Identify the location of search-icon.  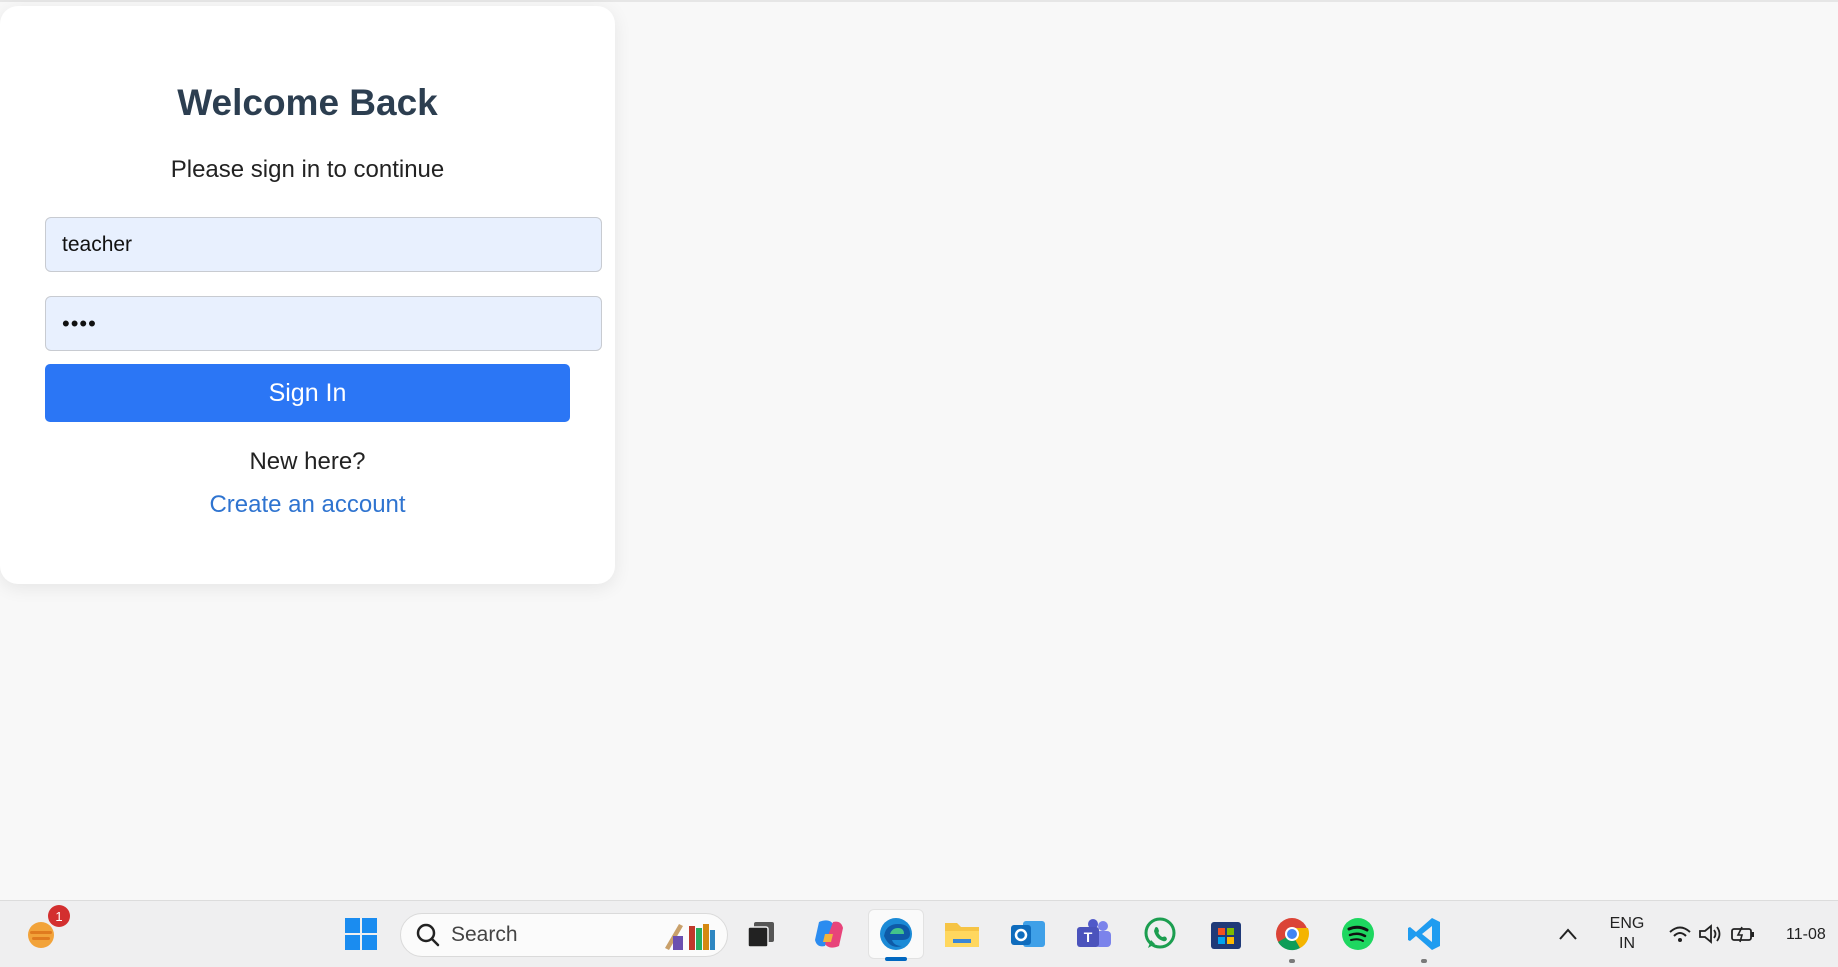
(428, 935).